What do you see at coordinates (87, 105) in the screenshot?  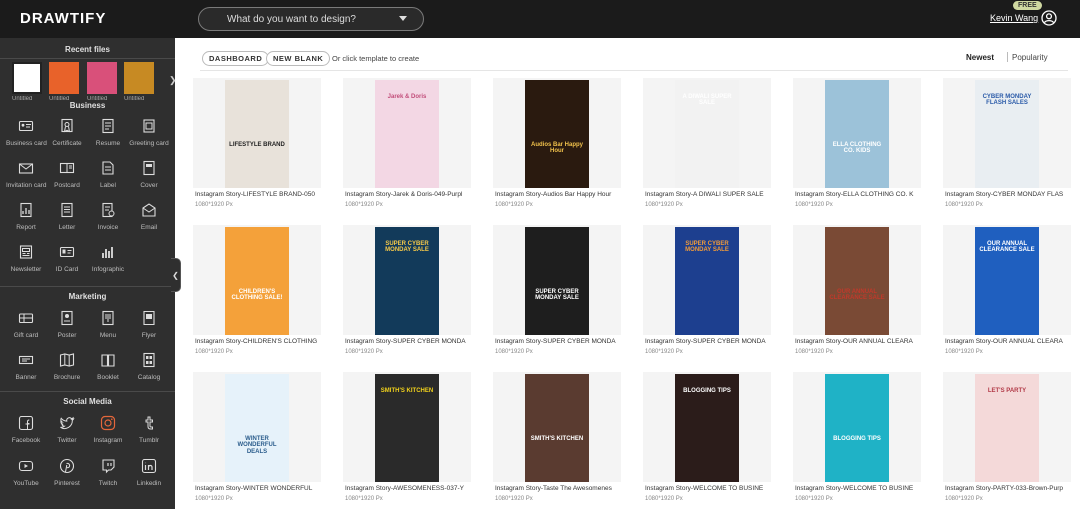 I see `section-title-business: Business` at bounding box center [87, 105].